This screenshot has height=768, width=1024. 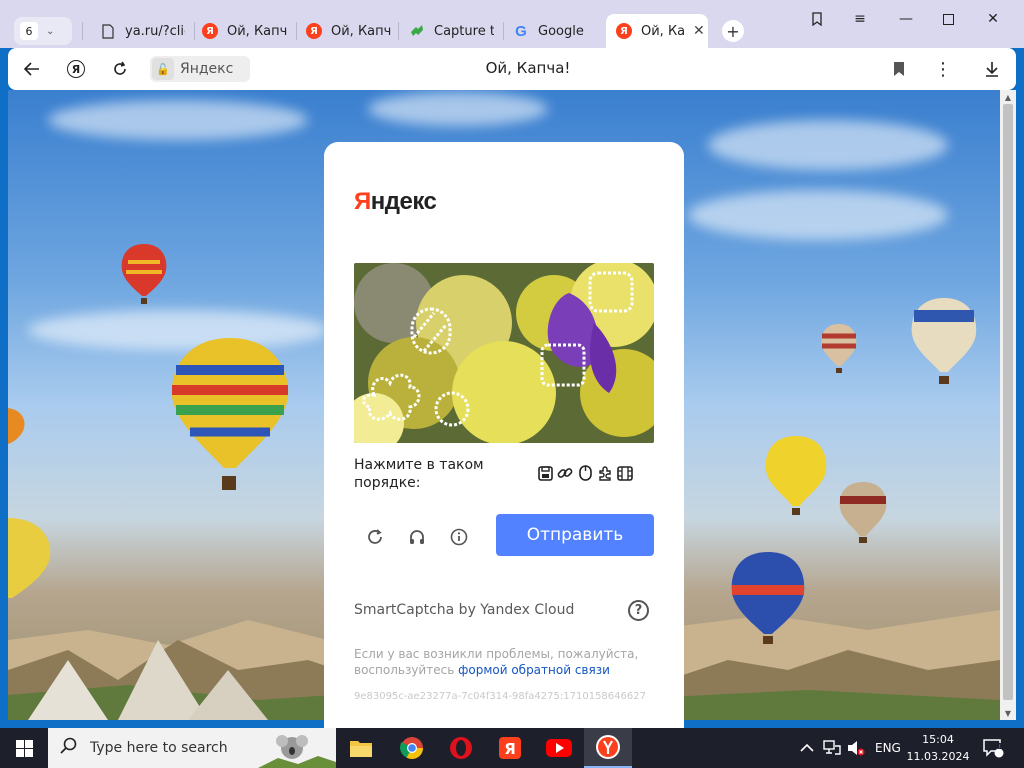 What do you see at coordinates (938, 748) in the screenshot?
I see `taskbar-clock: 15:04 11.03.2024` at bounding box center [938, 748].